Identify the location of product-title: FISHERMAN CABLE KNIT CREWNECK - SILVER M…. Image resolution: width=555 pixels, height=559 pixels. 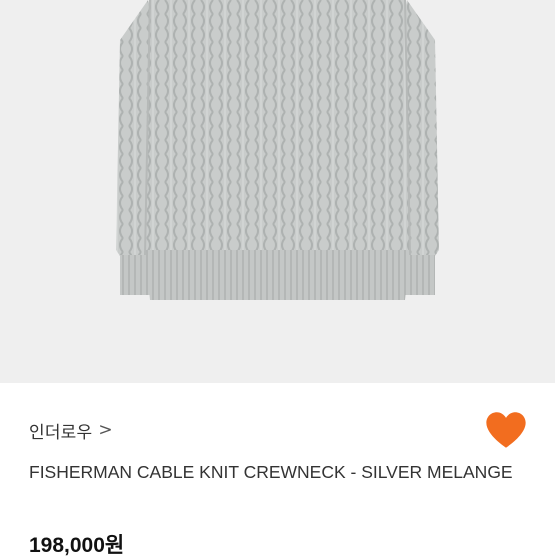
(271, 472).